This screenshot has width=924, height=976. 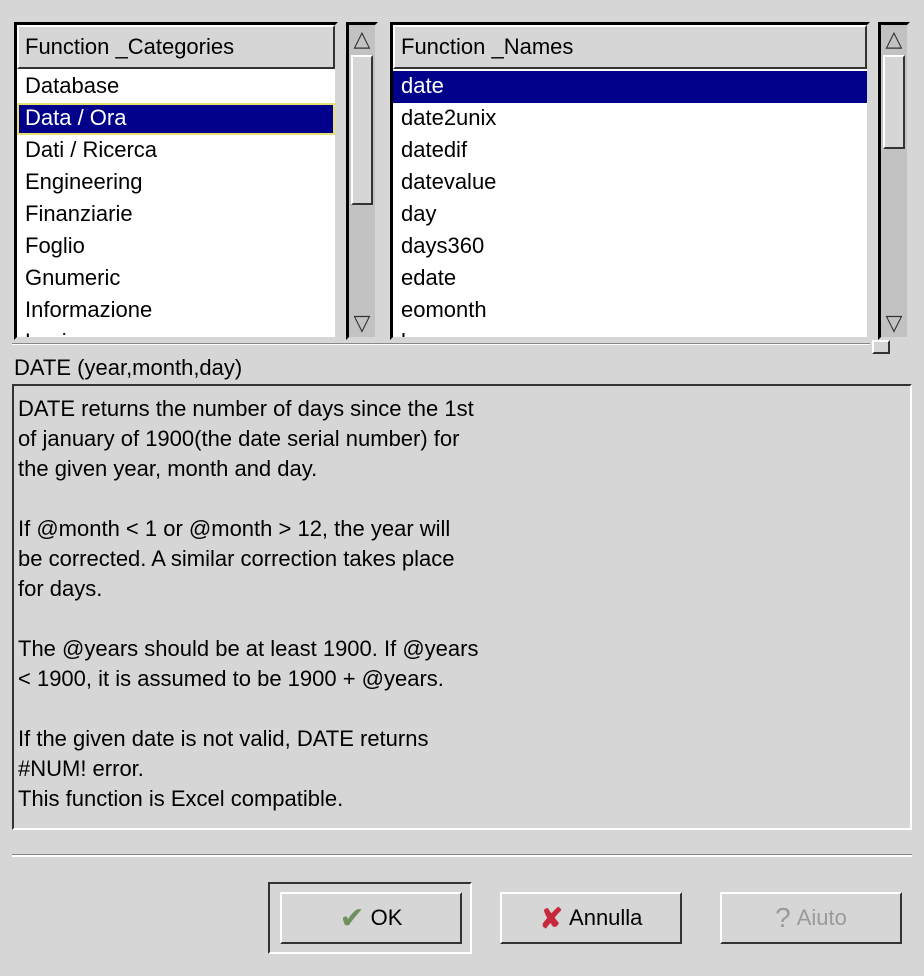 I want to click on list-item: day, so click(x=630, y=215).